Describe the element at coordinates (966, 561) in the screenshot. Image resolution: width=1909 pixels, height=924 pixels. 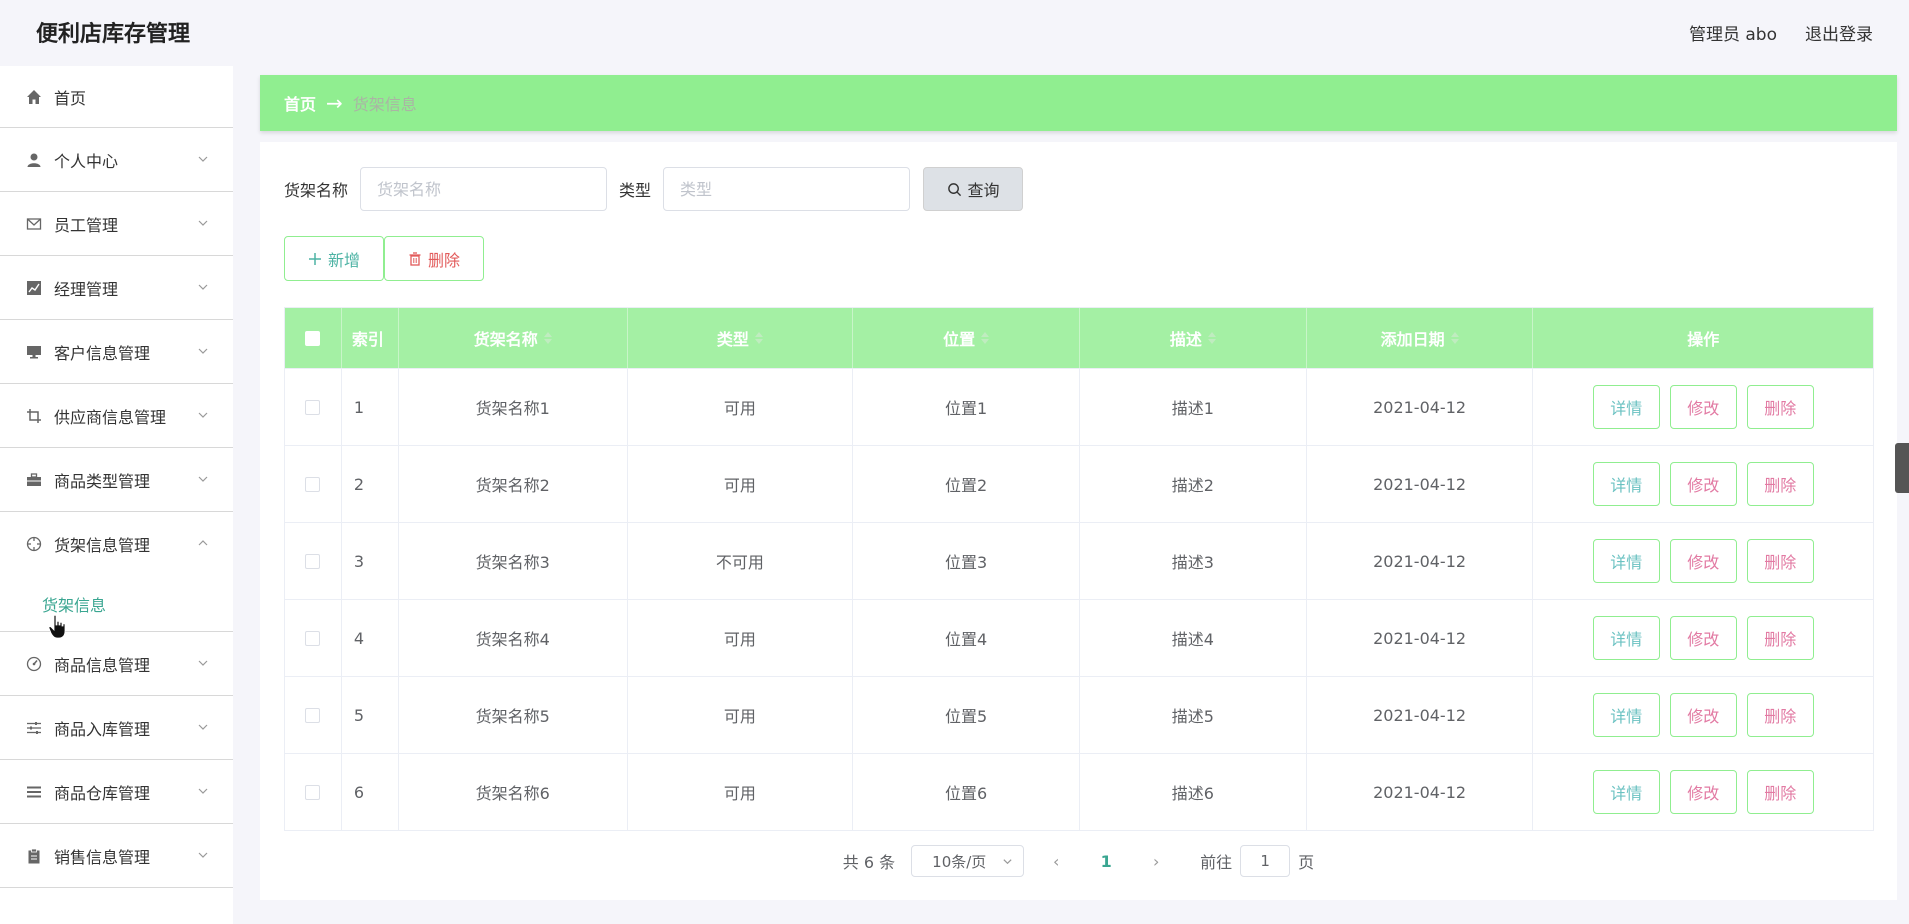
I see `cell-location: 位置3` at that location.